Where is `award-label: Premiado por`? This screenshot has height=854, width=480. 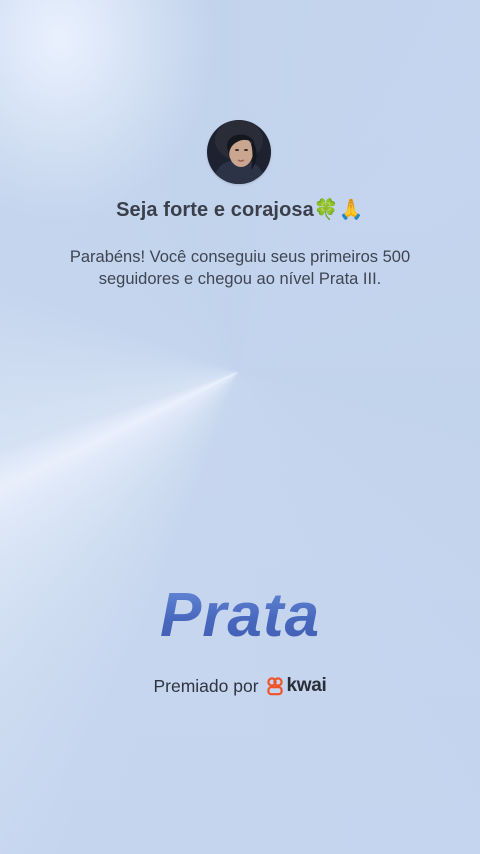 award-label: Premiado por is located at coordinates (206, 685).